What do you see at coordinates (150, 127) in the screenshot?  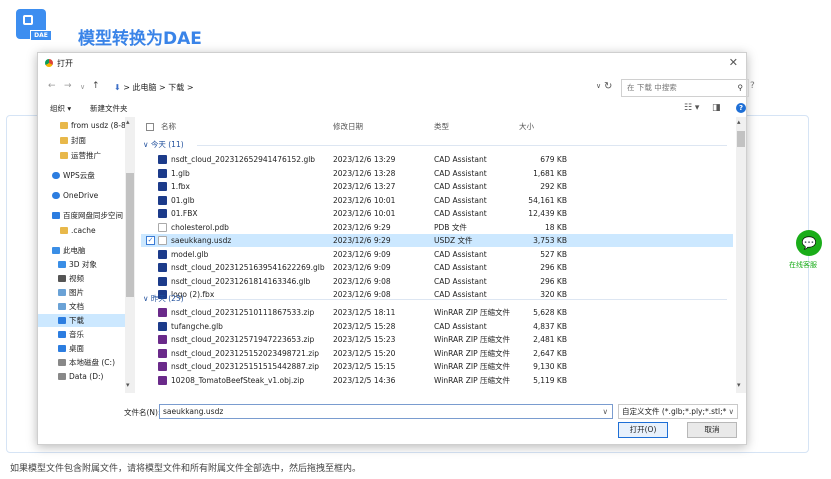 I see `select-all-checkbox` at bounding box center [150, 127].